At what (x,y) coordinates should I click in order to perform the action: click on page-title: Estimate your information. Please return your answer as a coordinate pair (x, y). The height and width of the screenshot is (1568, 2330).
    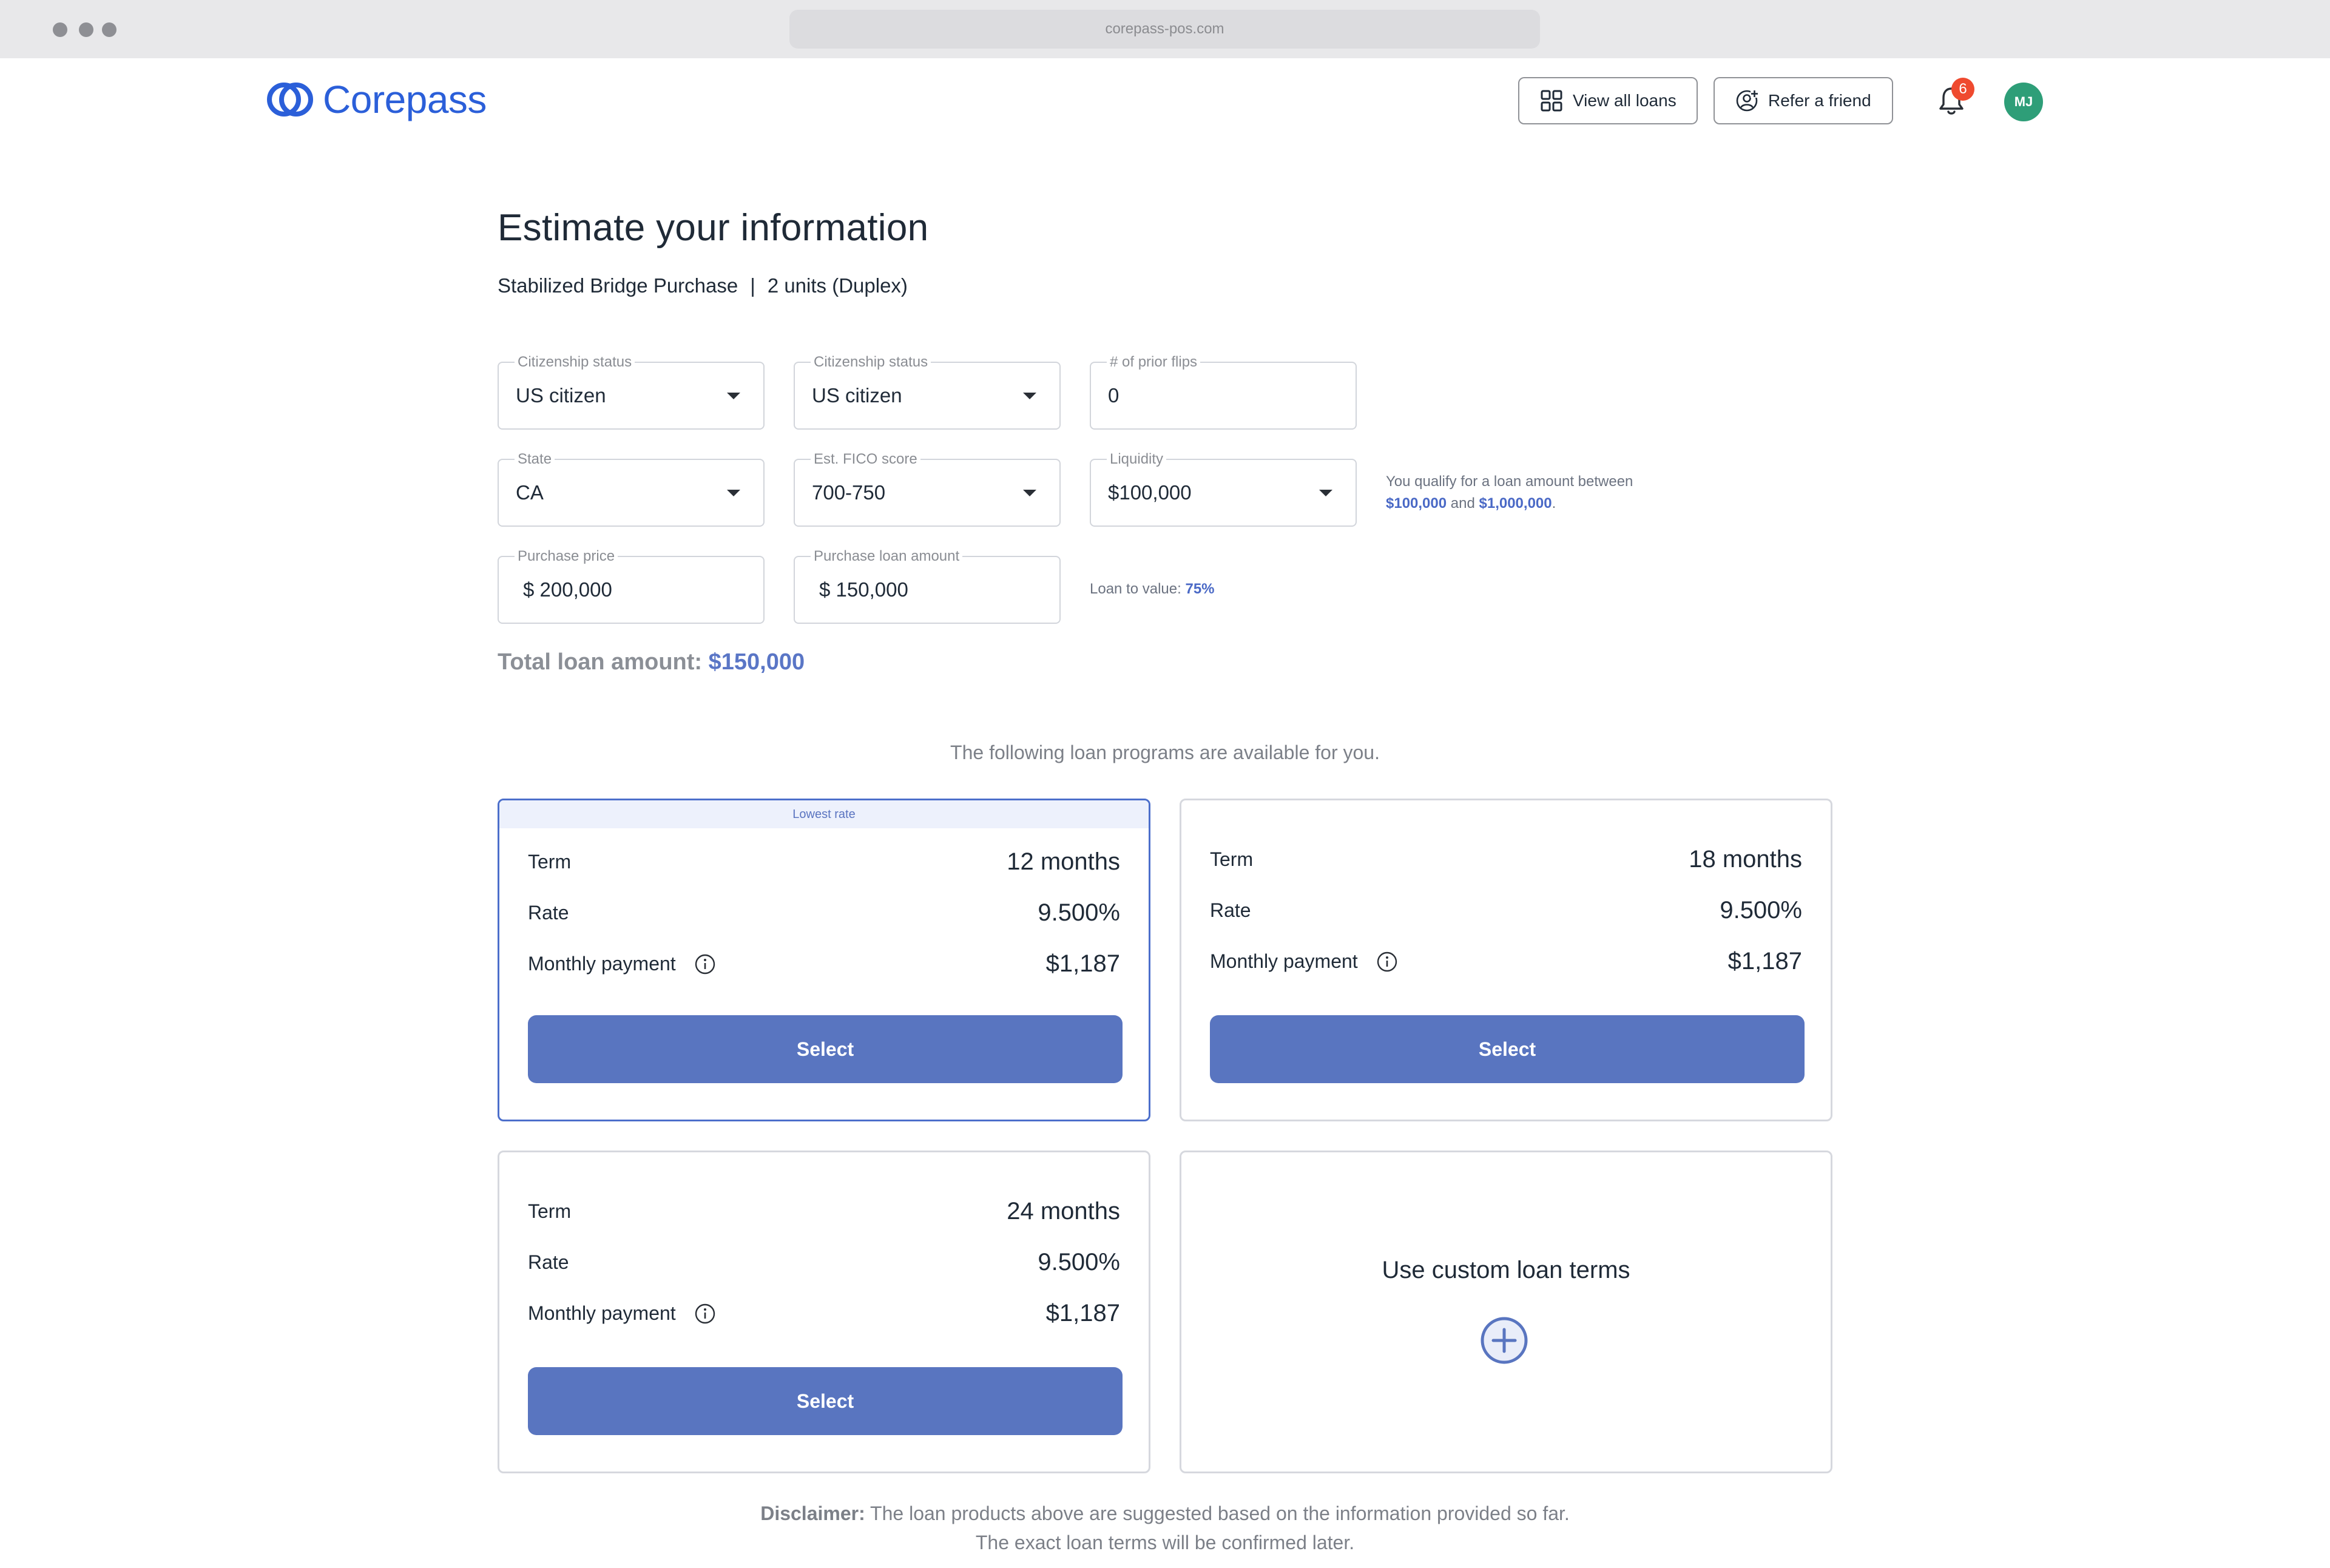
    Looking at the image, I should click on (713, 228).